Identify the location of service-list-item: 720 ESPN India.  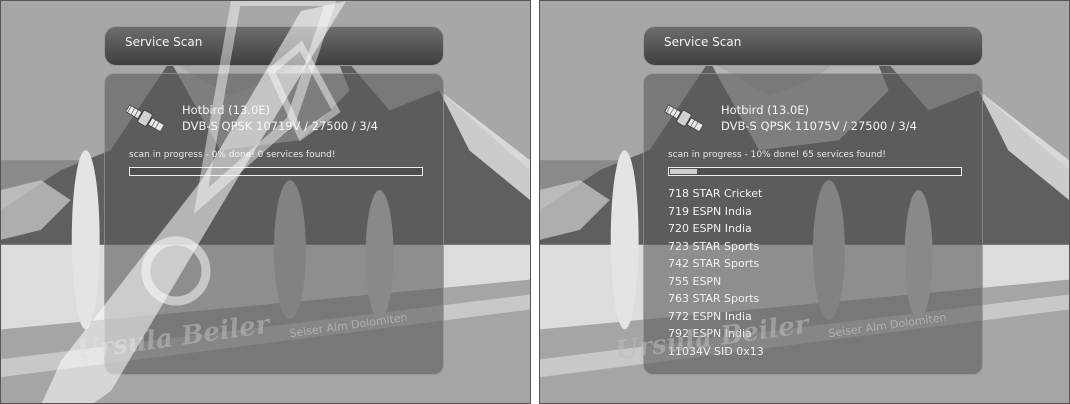
(710, 228).